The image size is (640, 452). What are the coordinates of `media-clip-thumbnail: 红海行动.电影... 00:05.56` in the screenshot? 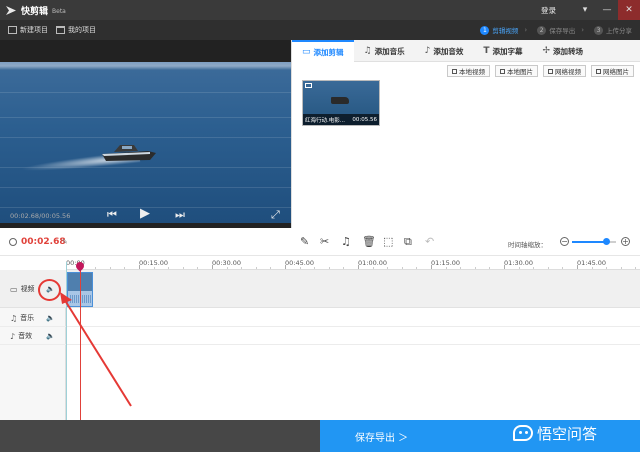 It's located at (341, 103).